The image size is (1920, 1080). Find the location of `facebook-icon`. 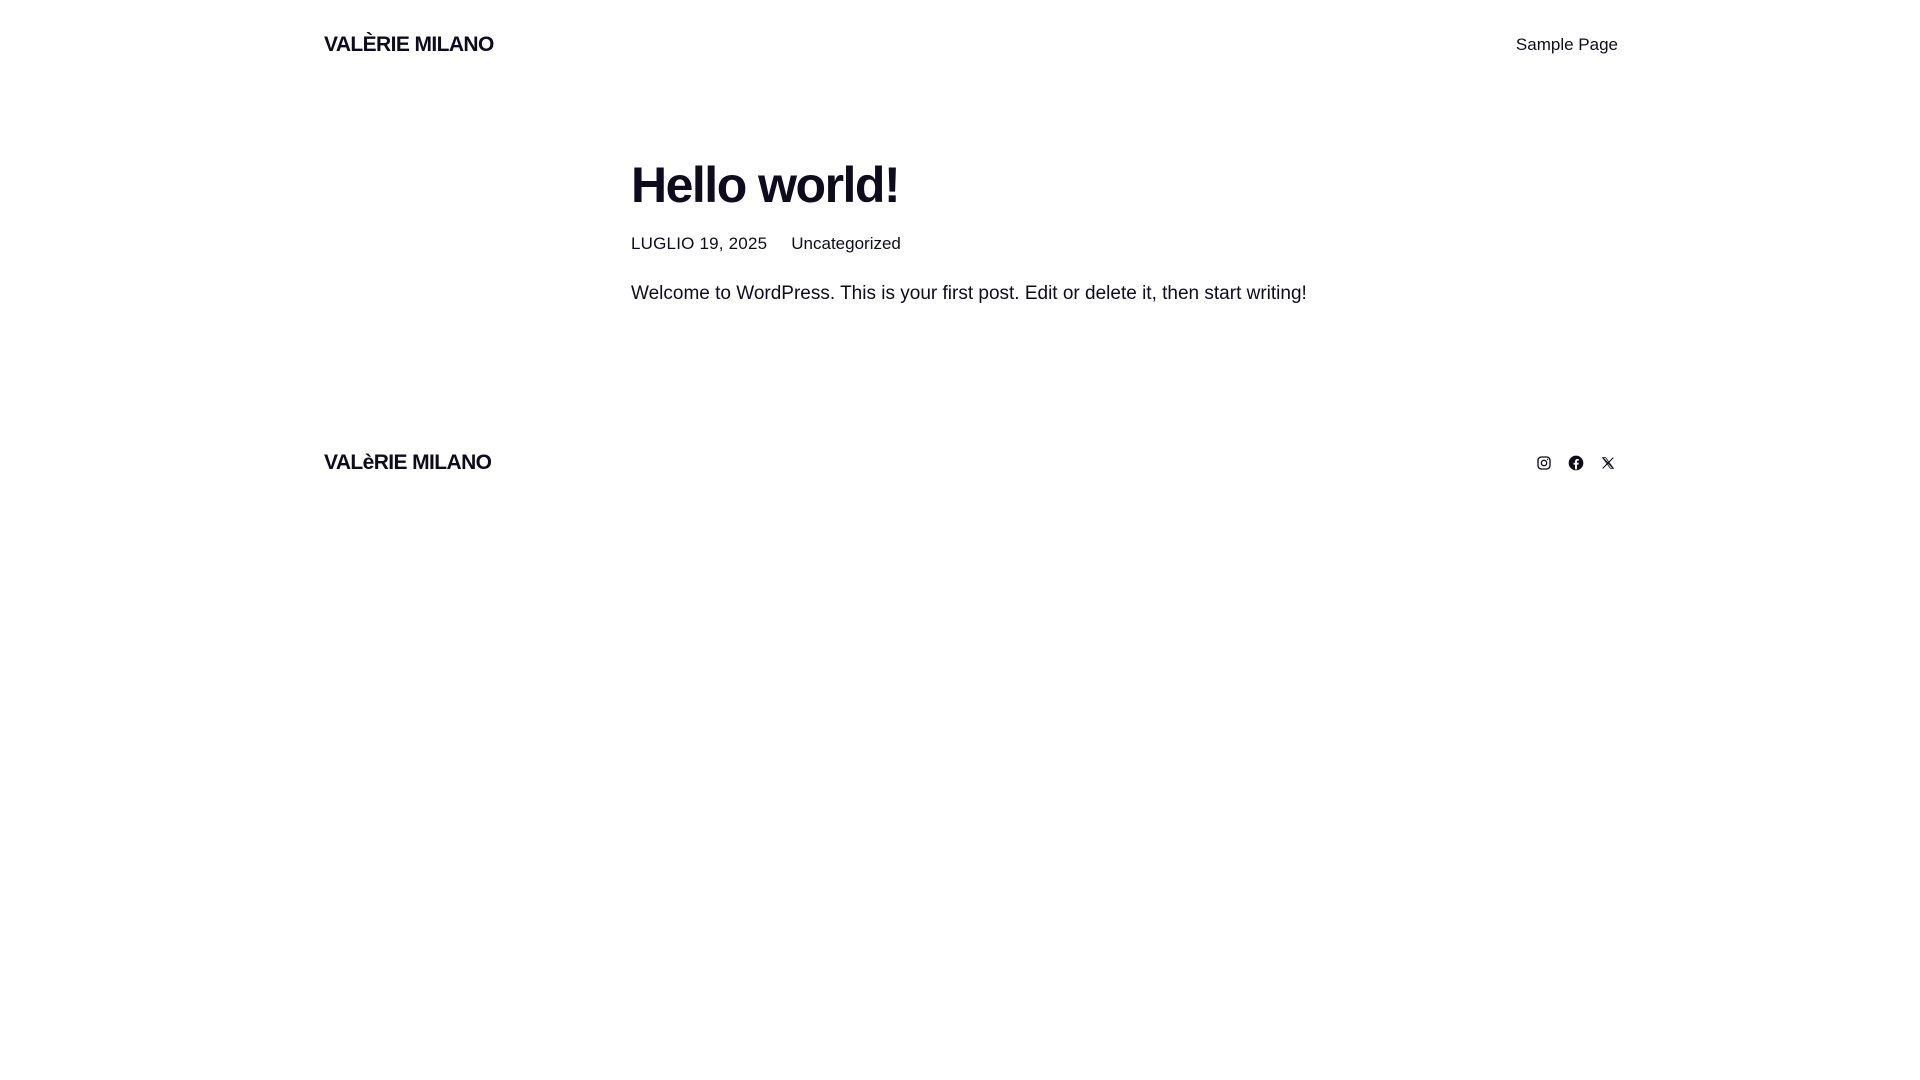

facebook-icon is located at coordinates (1576, 463).